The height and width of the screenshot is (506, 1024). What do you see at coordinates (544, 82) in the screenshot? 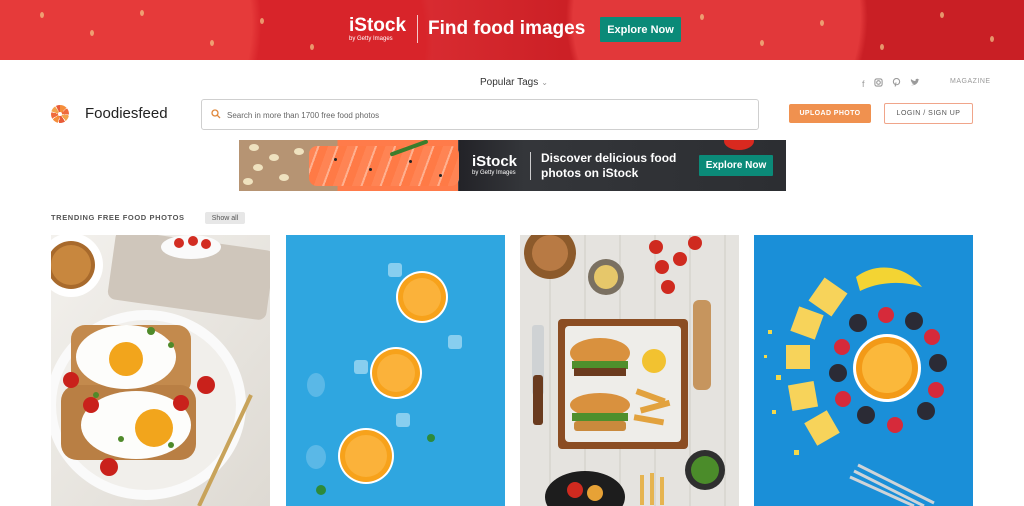
I see `chevron-down-icon: ⌄` at bounding box center [544, 82].